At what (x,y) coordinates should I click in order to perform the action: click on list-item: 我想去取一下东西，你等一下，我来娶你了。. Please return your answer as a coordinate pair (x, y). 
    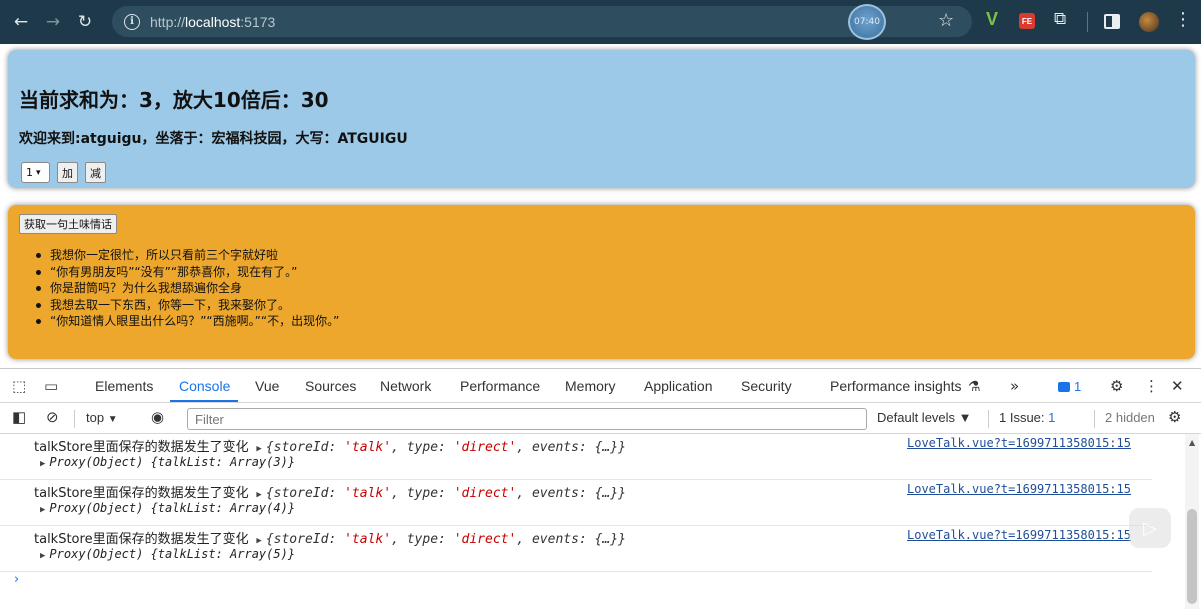
    Looking at the image, I should click on (187, 305).